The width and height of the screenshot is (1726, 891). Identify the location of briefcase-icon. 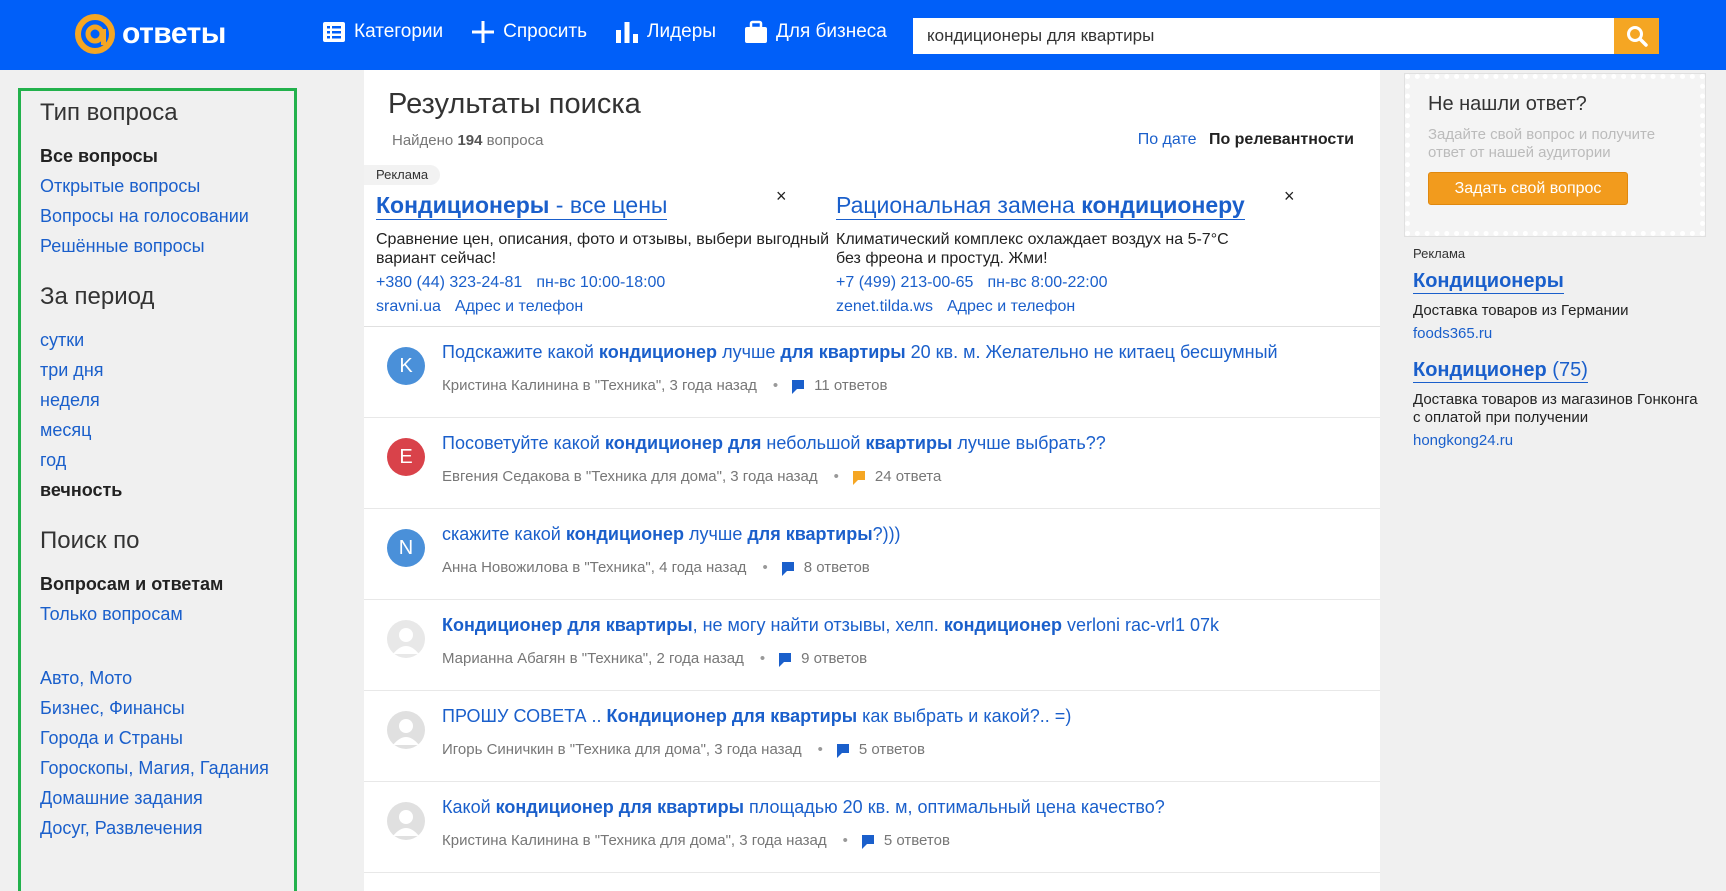
(755, 31).